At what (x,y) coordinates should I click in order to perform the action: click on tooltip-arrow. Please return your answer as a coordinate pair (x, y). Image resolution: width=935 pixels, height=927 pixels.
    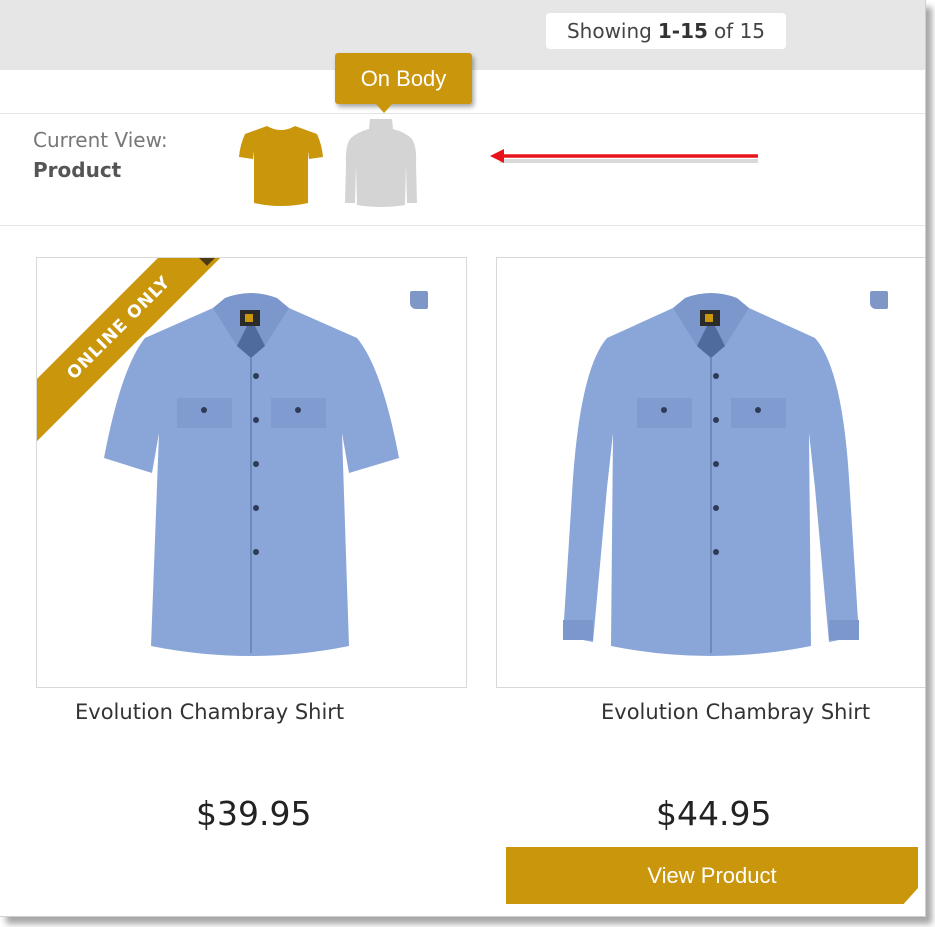
    Looking at the image, I should click on (384, 108).